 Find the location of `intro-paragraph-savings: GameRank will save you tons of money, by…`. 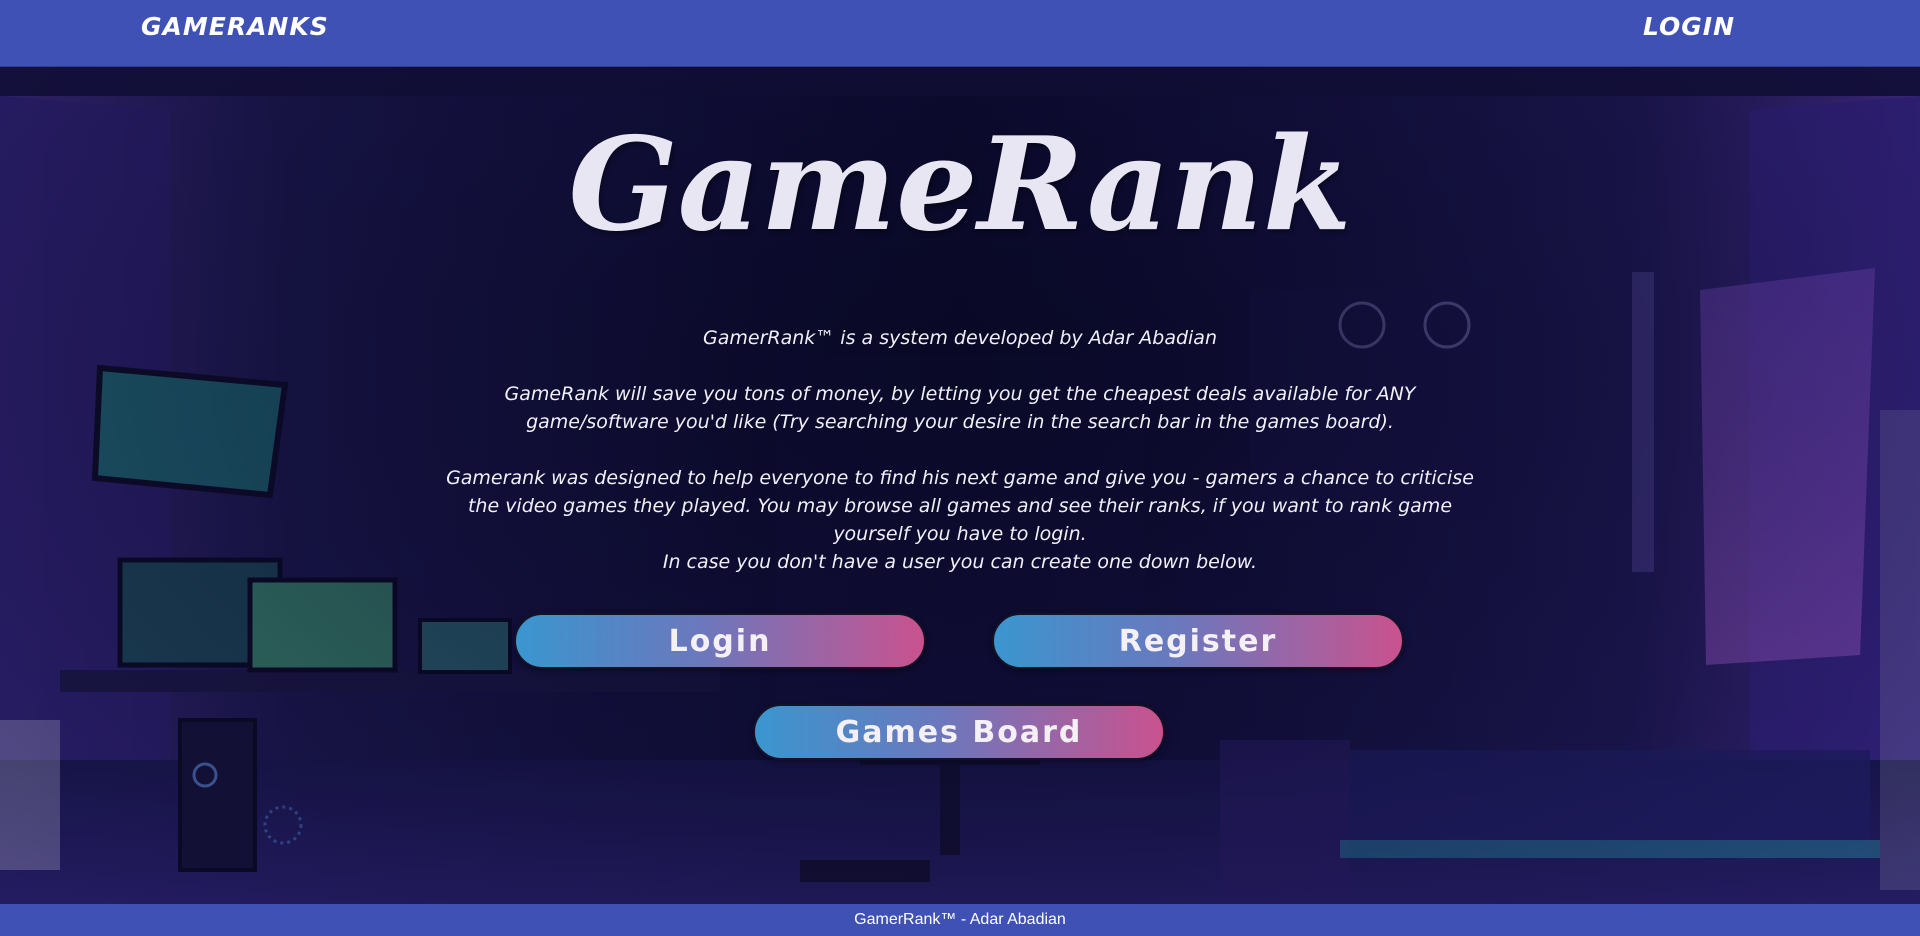

intro-paragraph-savings: GameRank will save you tons of money, by… is located at coordinates (960, 408).